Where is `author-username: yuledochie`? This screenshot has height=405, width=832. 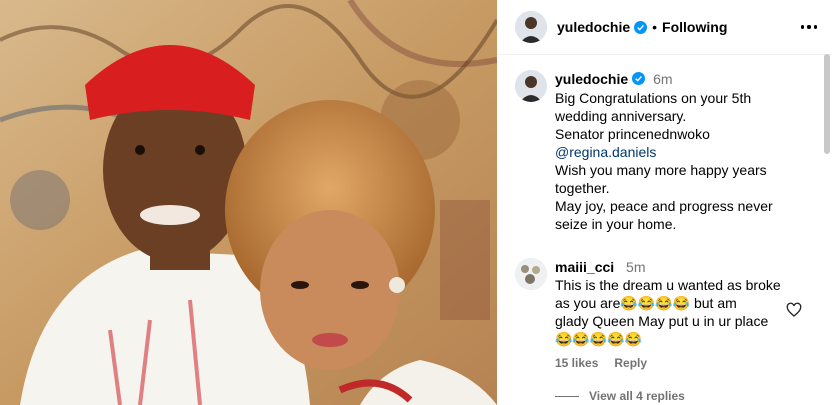 author-username: yuledochie is located at coordinates (593, 27).